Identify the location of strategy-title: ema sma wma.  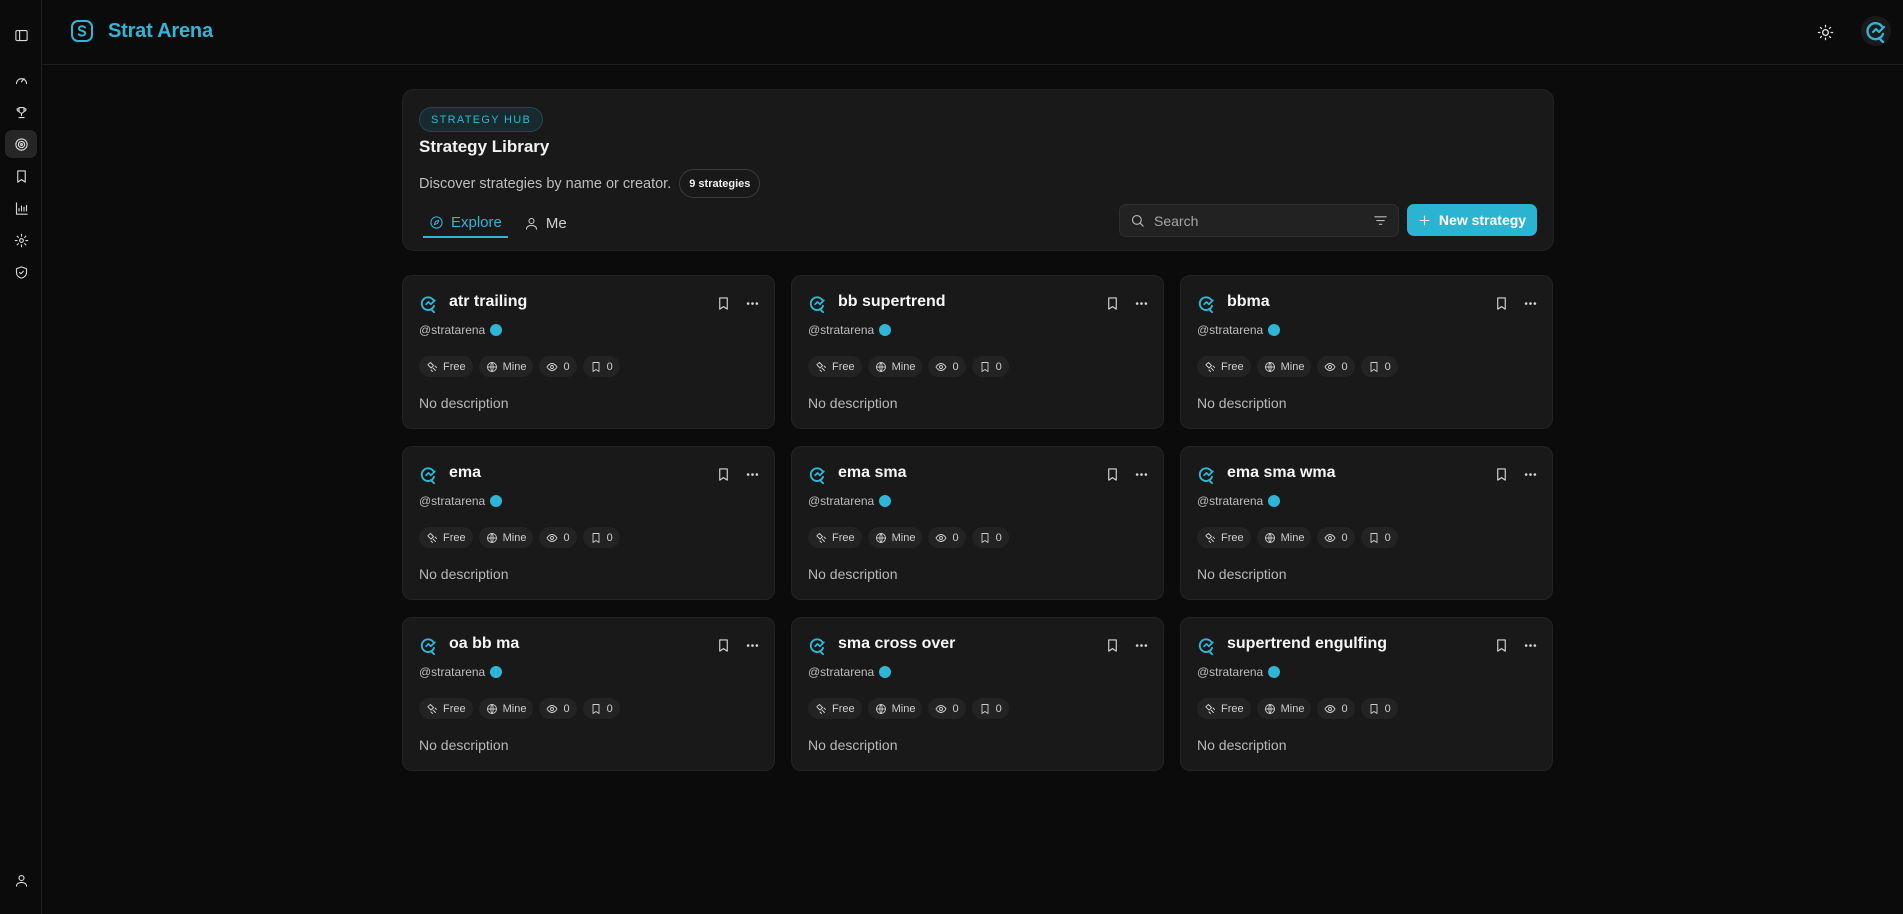
(1281, 473).